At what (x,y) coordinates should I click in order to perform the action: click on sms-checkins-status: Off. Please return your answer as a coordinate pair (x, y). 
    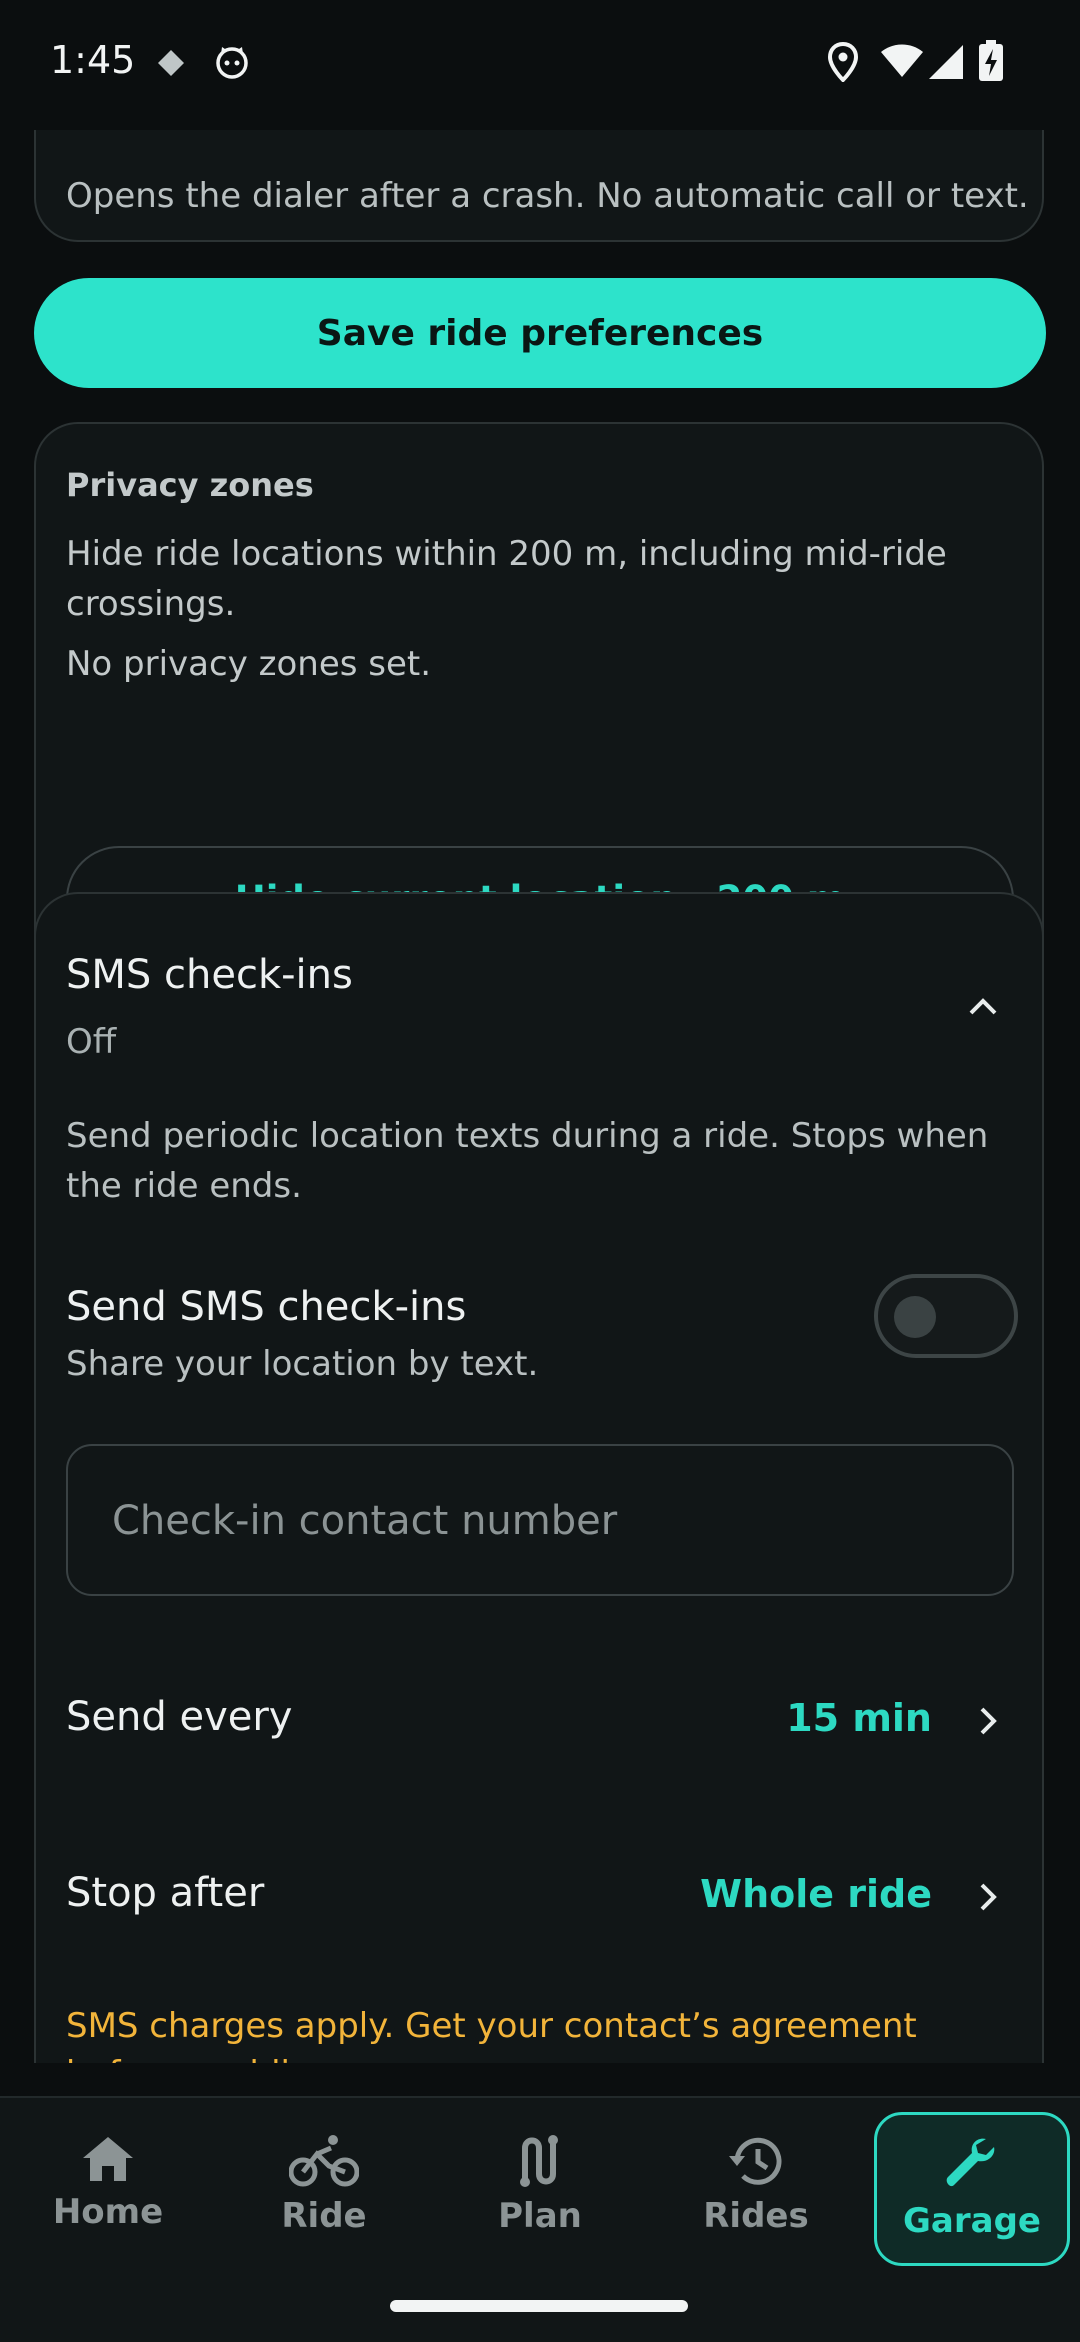
    Looking at the image, I should click on (91, 1042).